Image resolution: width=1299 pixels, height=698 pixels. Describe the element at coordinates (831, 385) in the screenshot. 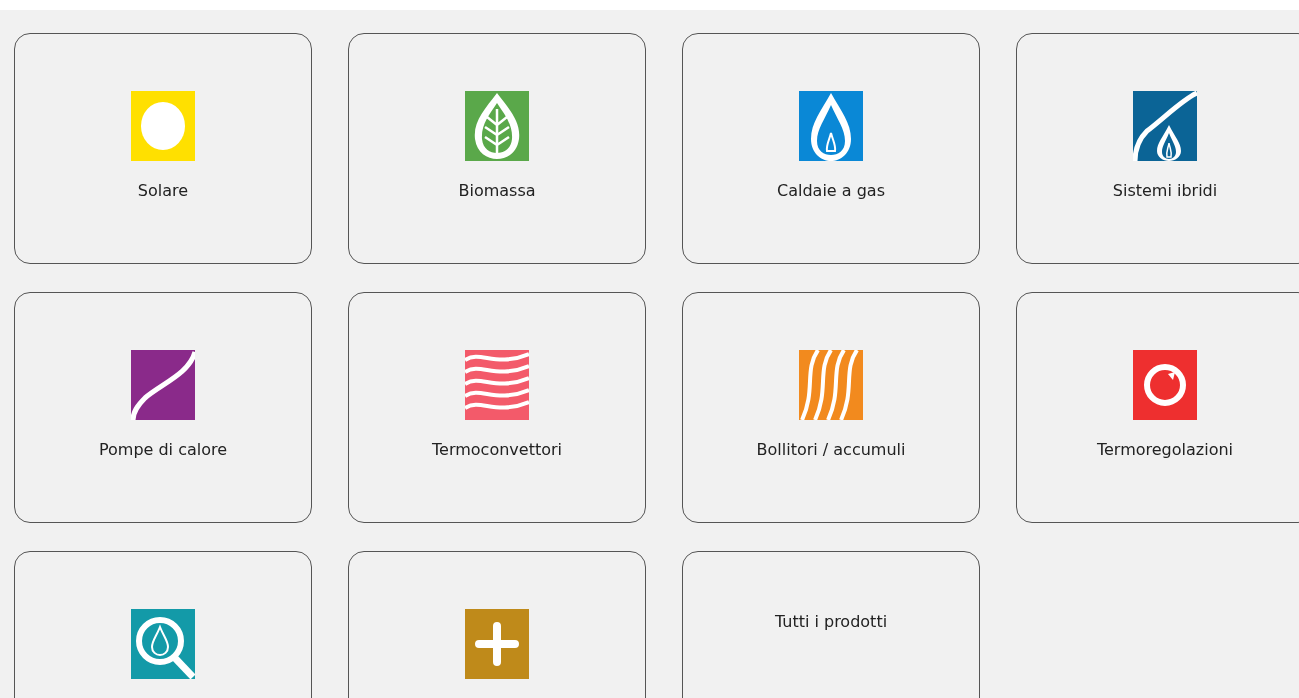

I see `wavy-lines-icon` at that location.